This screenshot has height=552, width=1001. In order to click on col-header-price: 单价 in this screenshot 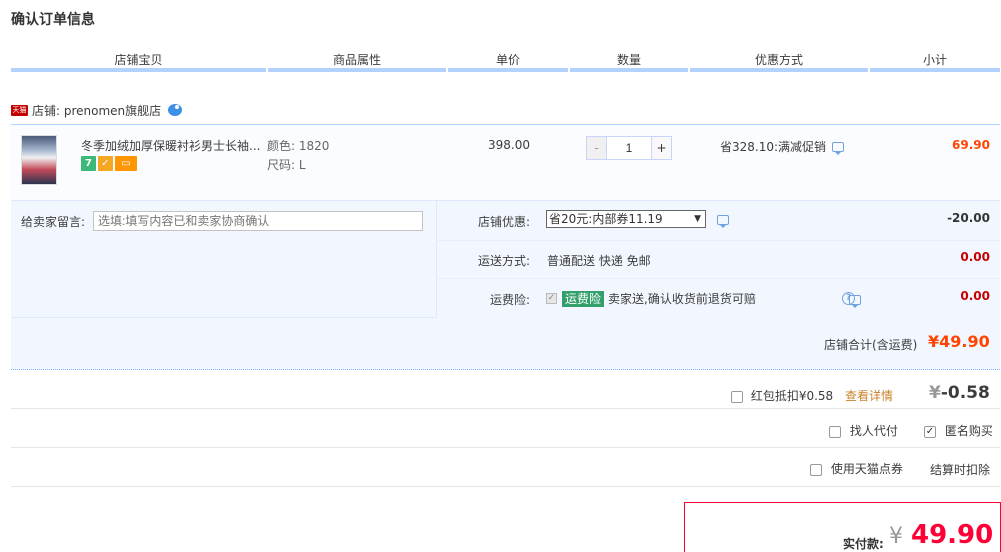, I will do `click(507, 60)`.